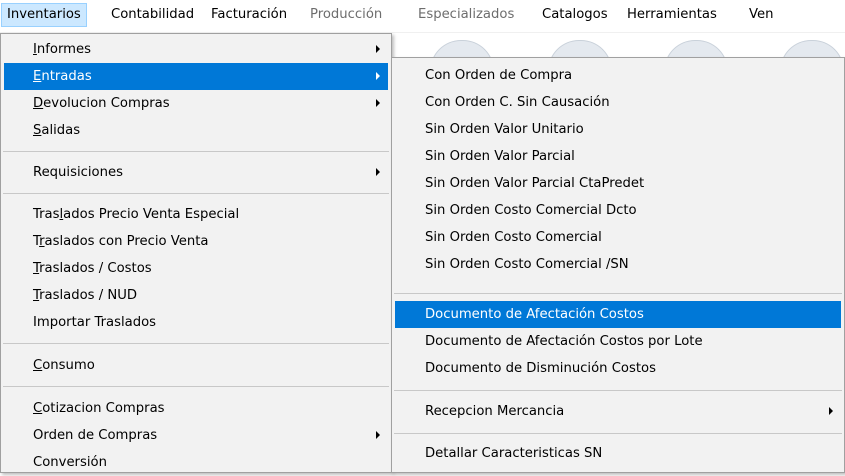 The image size is (845, 476). Describe the element at coordinates (196, 408) in the screenshot. I see `menu-item-cotizacion-compras: Cotizacion Compras` at that location.